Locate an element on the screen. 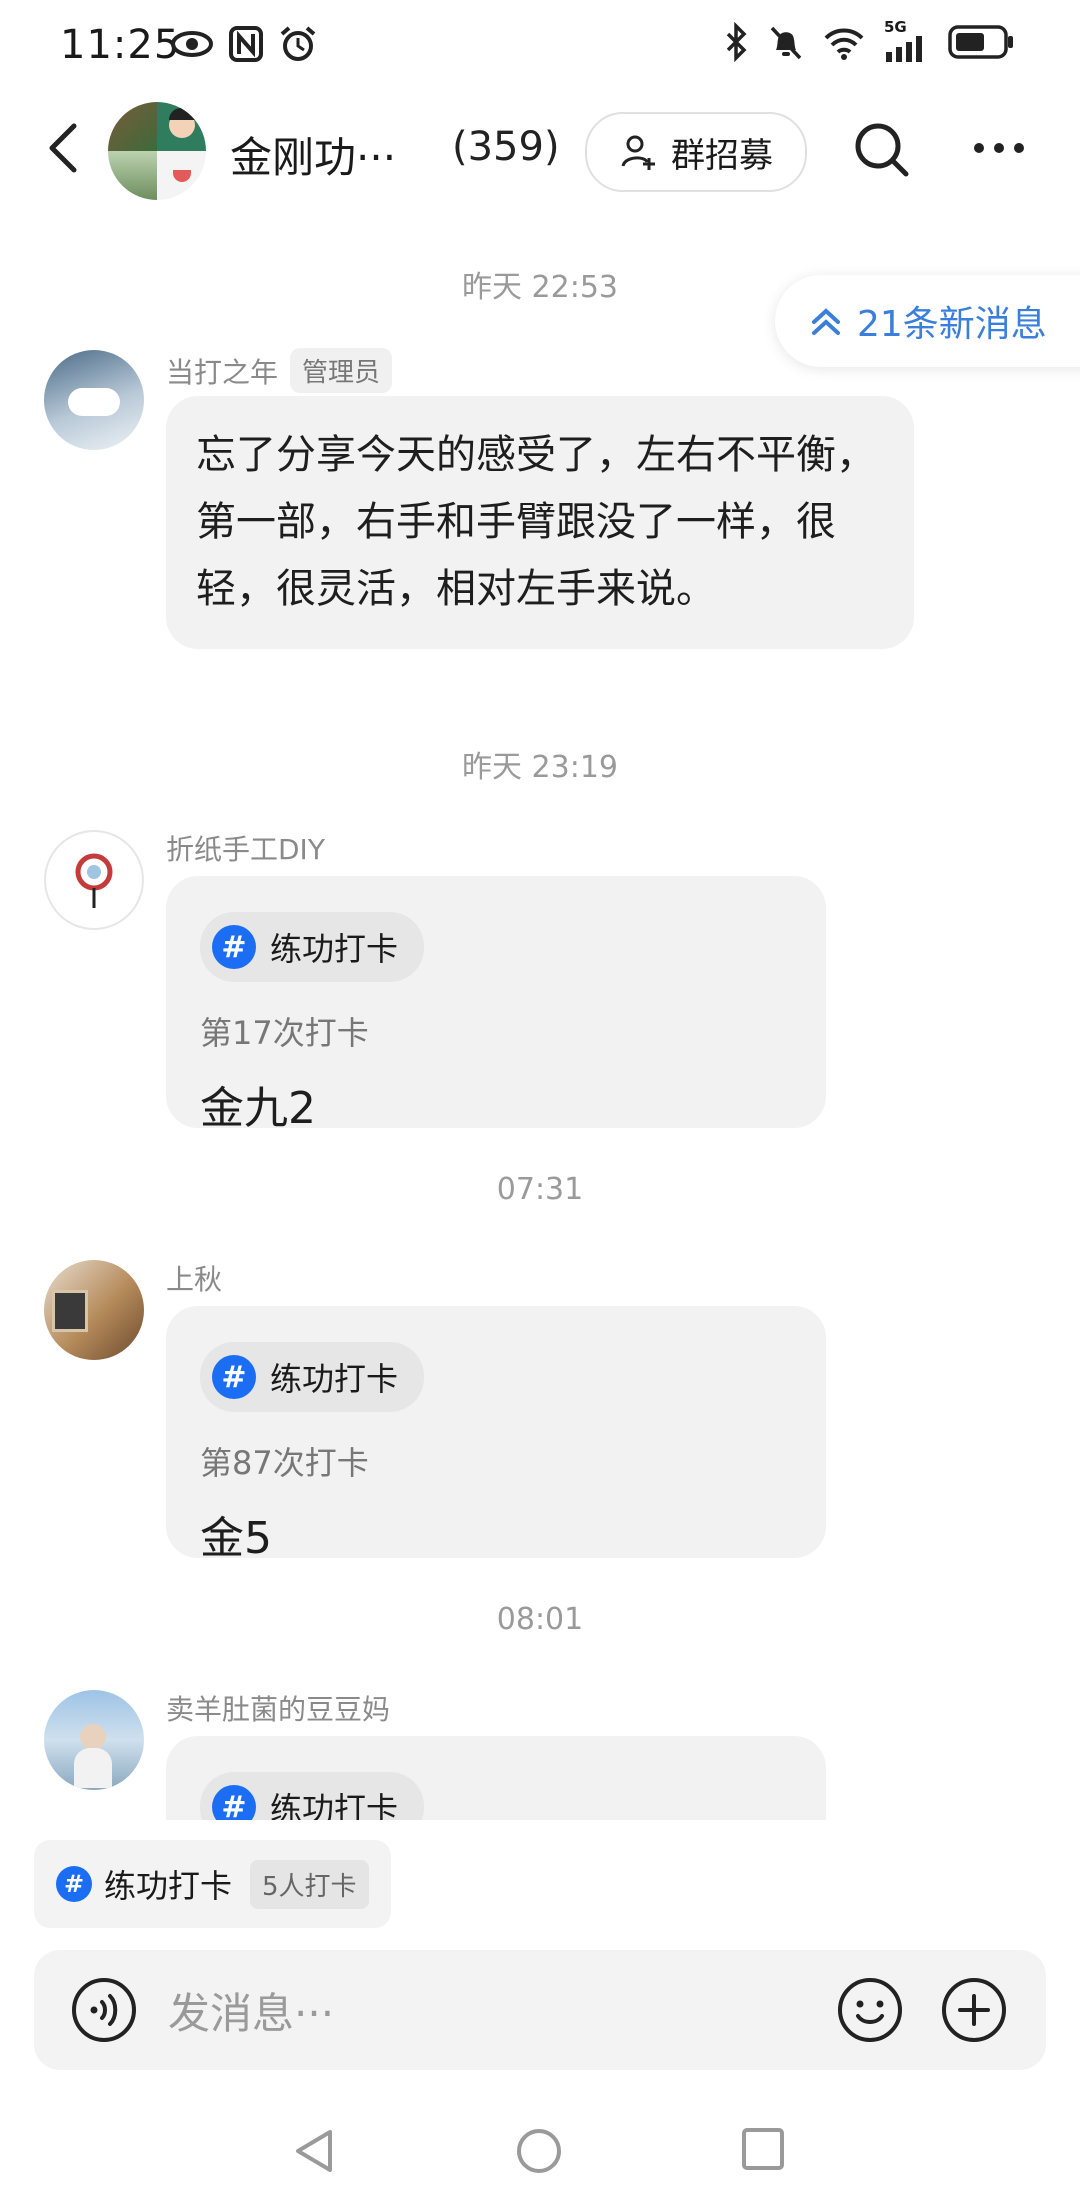 The image size is (1080, 2204). emoji-icon is located at coordinates (870, 2010).